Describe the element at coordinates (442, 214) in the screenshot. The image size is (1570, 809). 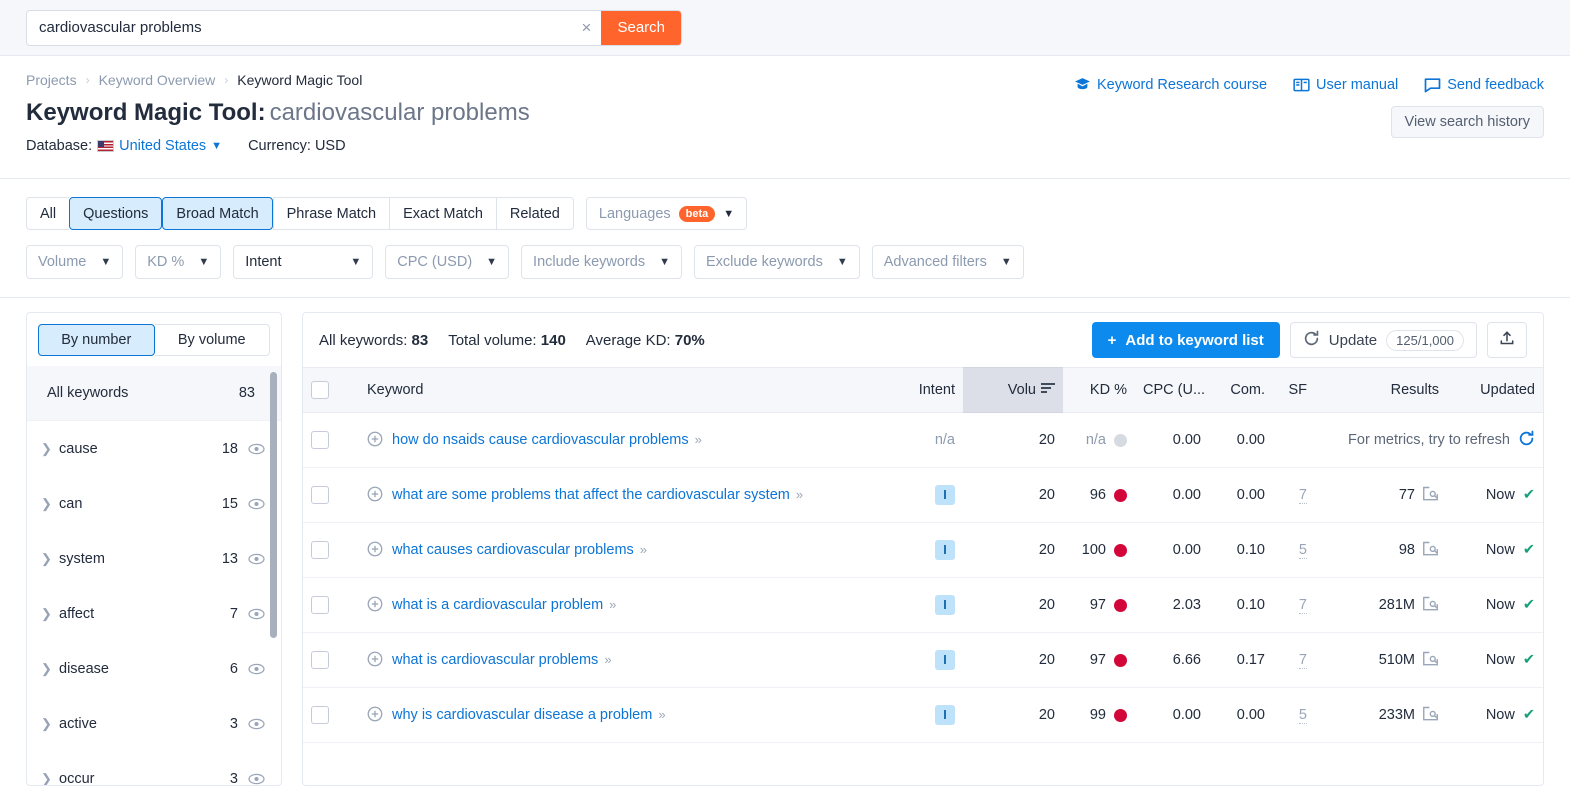
I see `tab-exact-match: Exact Match` at that location.